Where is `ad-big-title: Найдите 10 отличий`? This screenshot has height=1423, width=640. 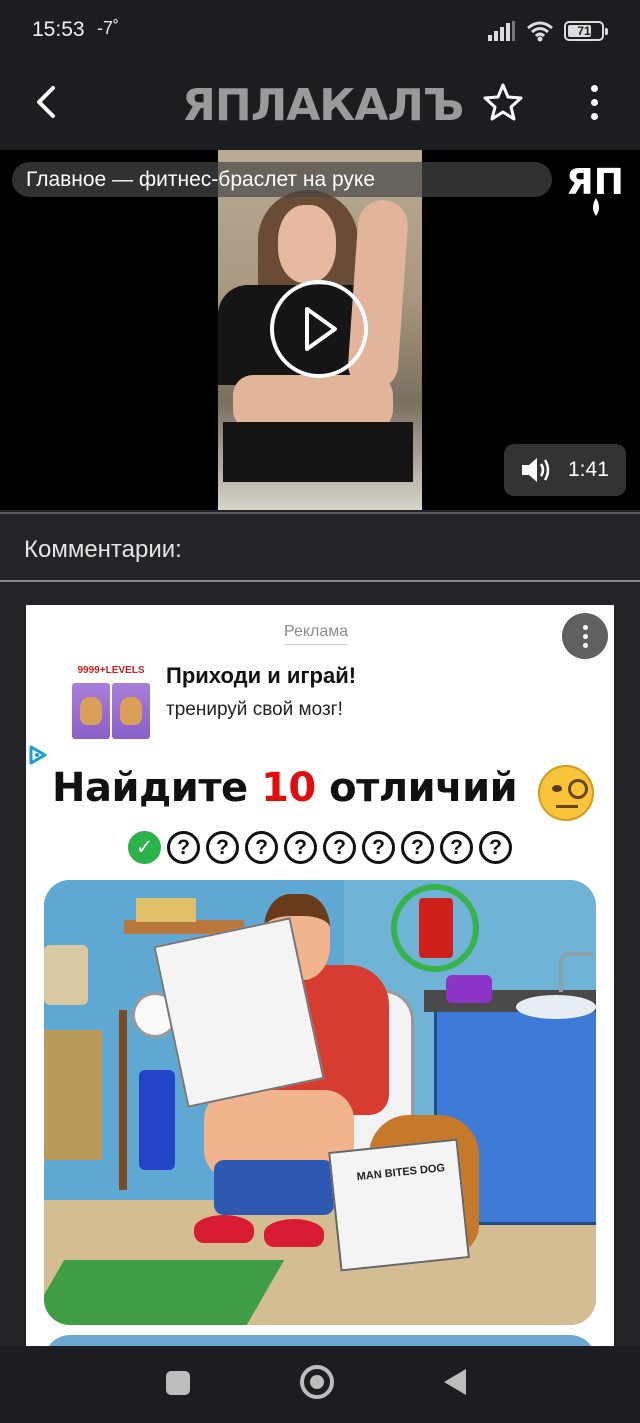
ad-big-title: Найдите 10 отличий is located at coordinates (285, 788).